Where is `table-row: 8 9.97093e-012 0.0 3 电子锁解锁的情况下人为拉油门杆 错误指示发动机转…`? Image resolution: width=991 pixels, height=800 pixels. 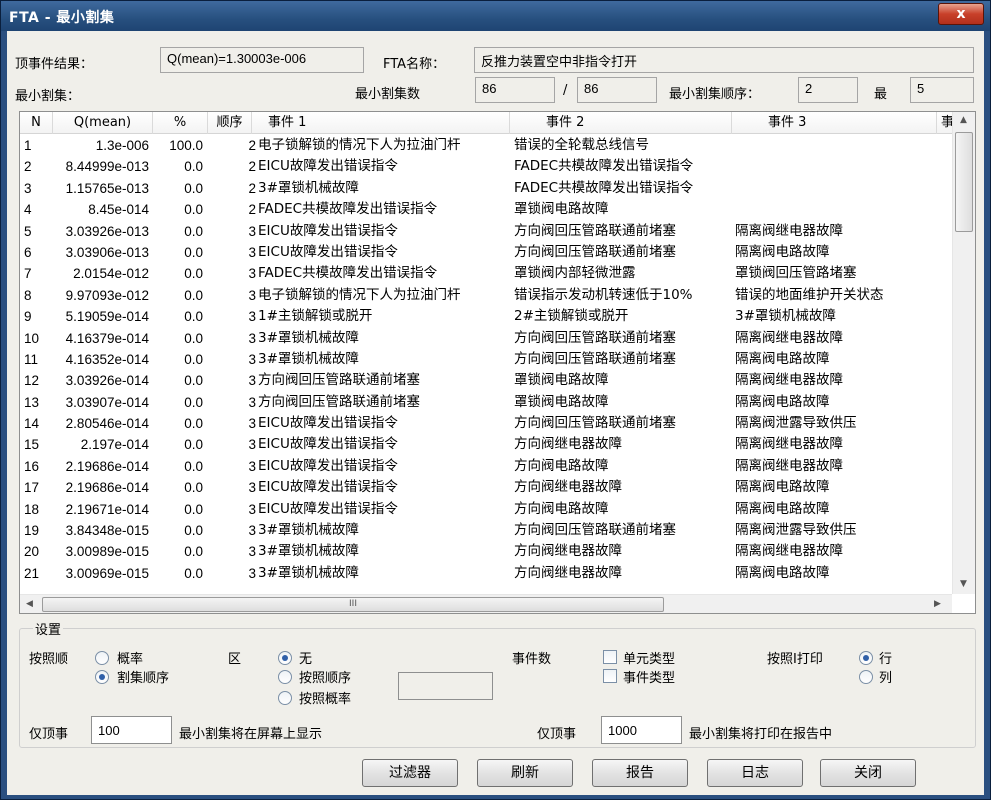
table-row: 8 9.97093e-012 0.0 3 电子锁解锁的情况下人为拉油门杆 错误指示发动机转… is located at coordinates (486, 295).